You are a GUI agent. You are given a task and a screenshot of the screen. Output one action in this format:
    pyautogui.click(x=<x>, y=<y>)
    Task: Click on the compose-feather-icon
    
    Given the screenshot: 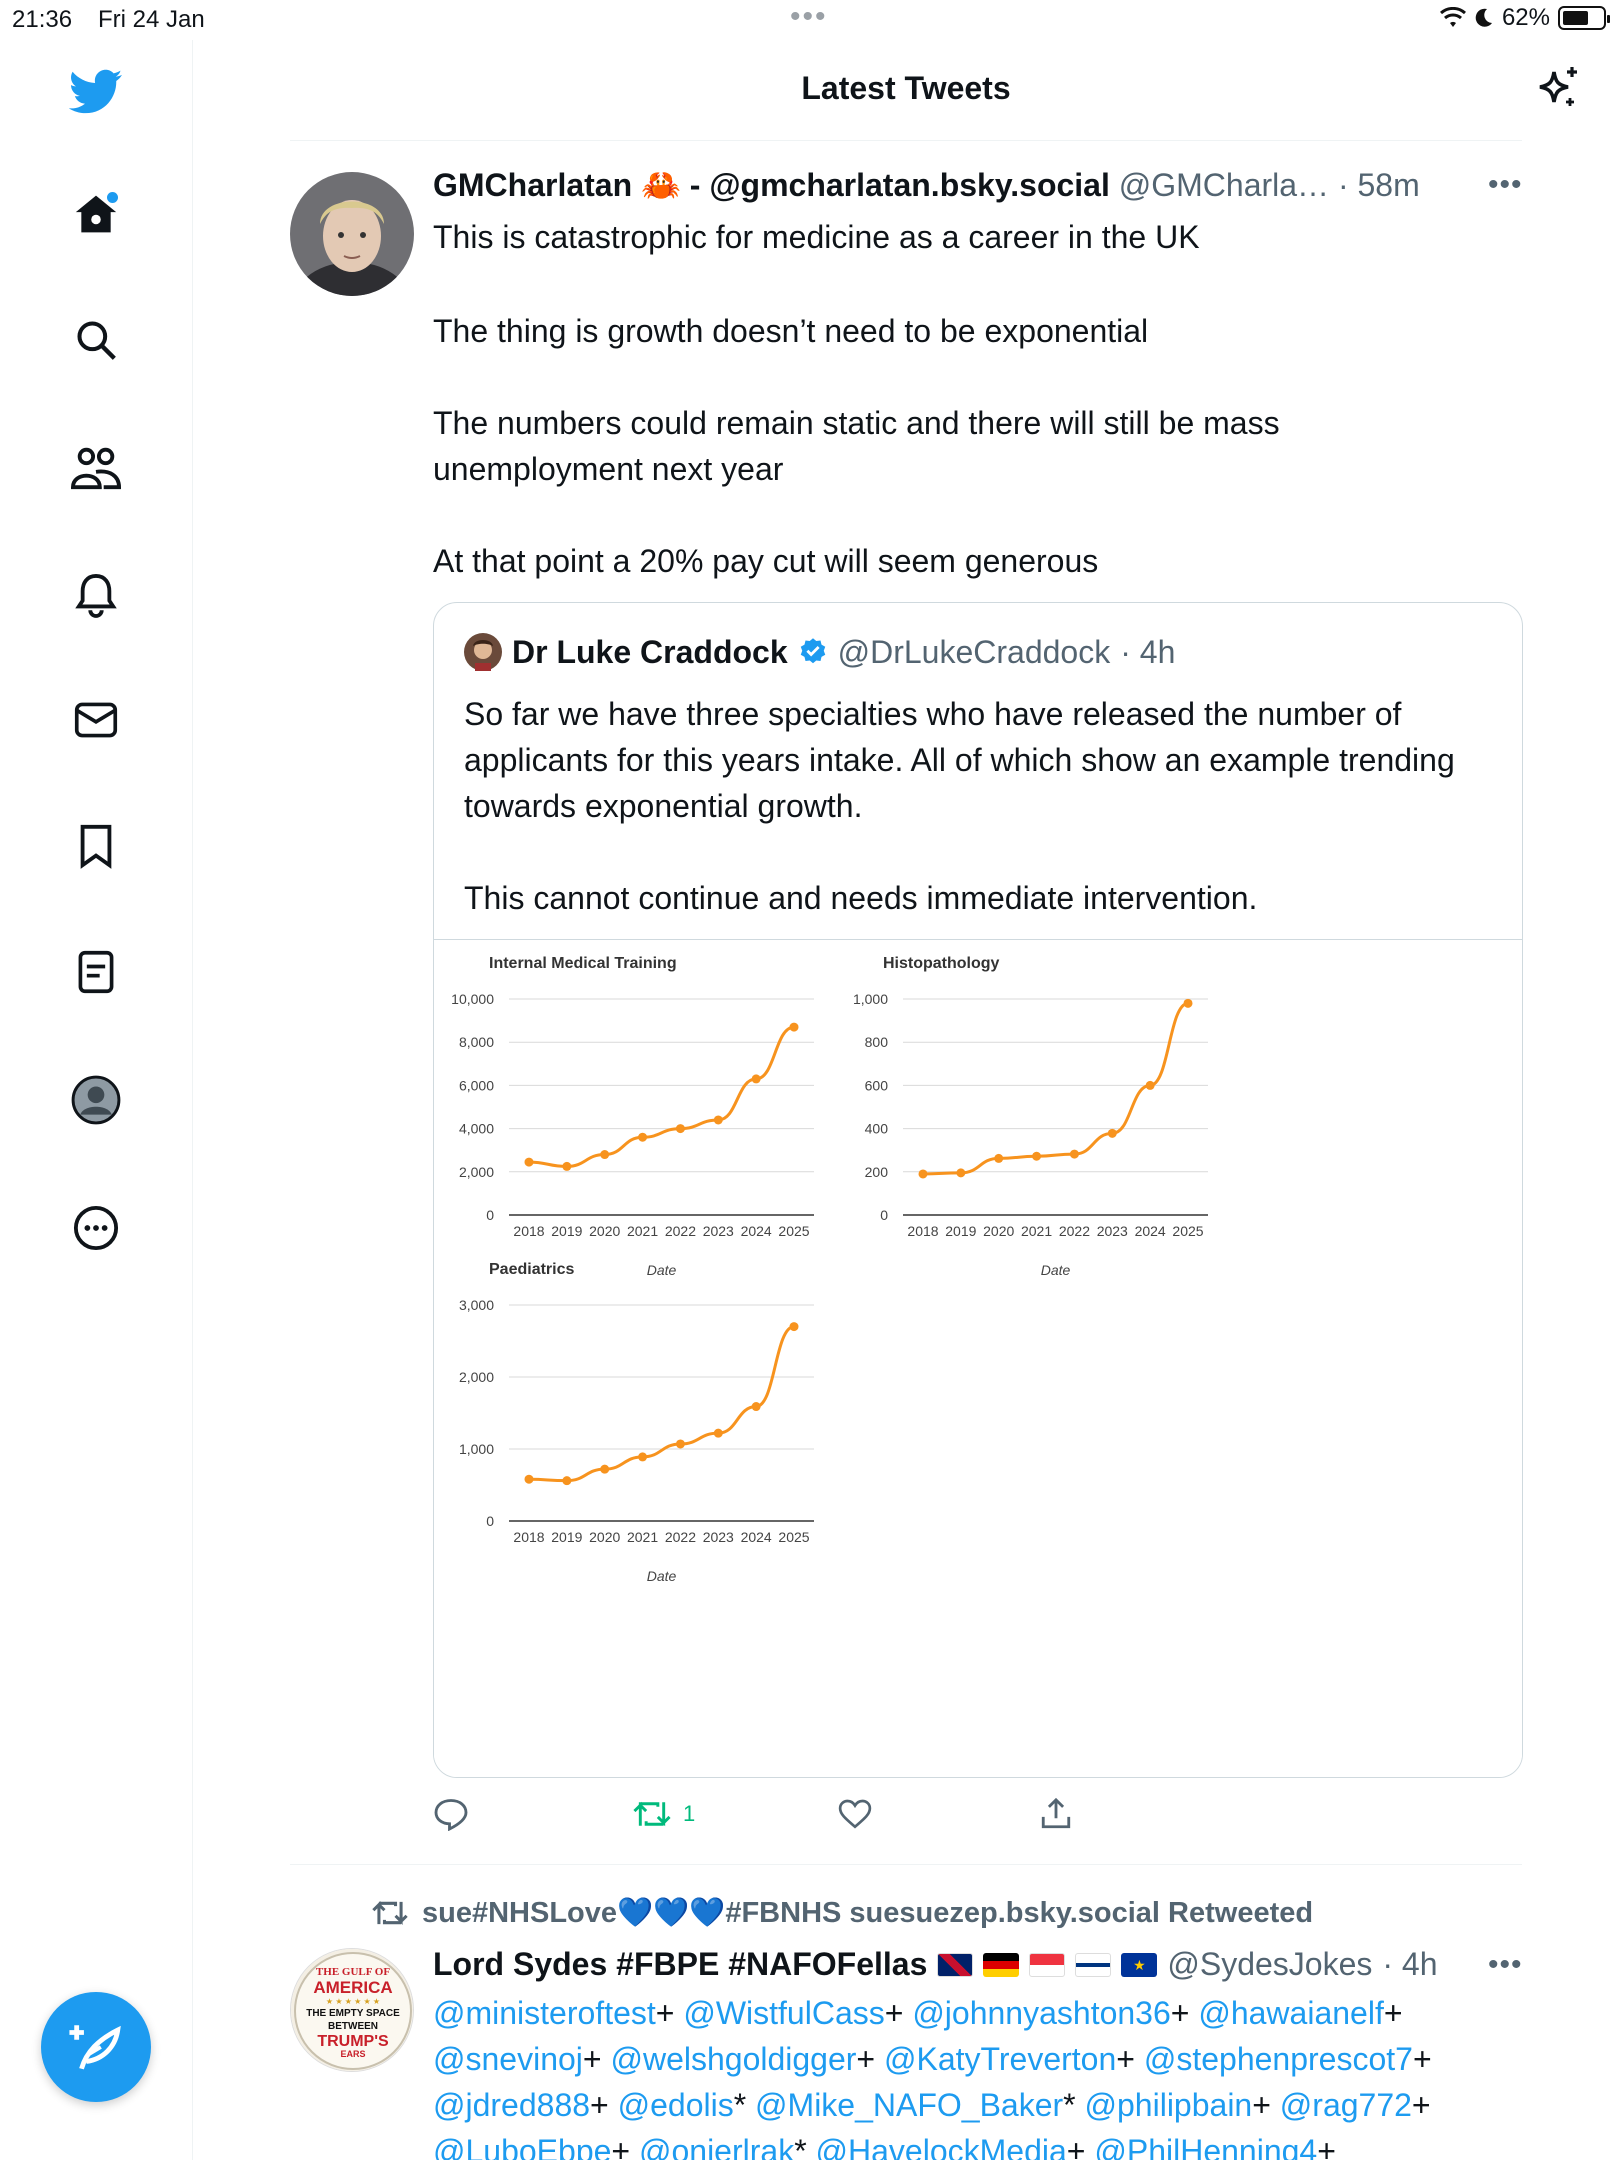 What is the action you would take?
    pyautogui.click(x=95, y=2047)
    